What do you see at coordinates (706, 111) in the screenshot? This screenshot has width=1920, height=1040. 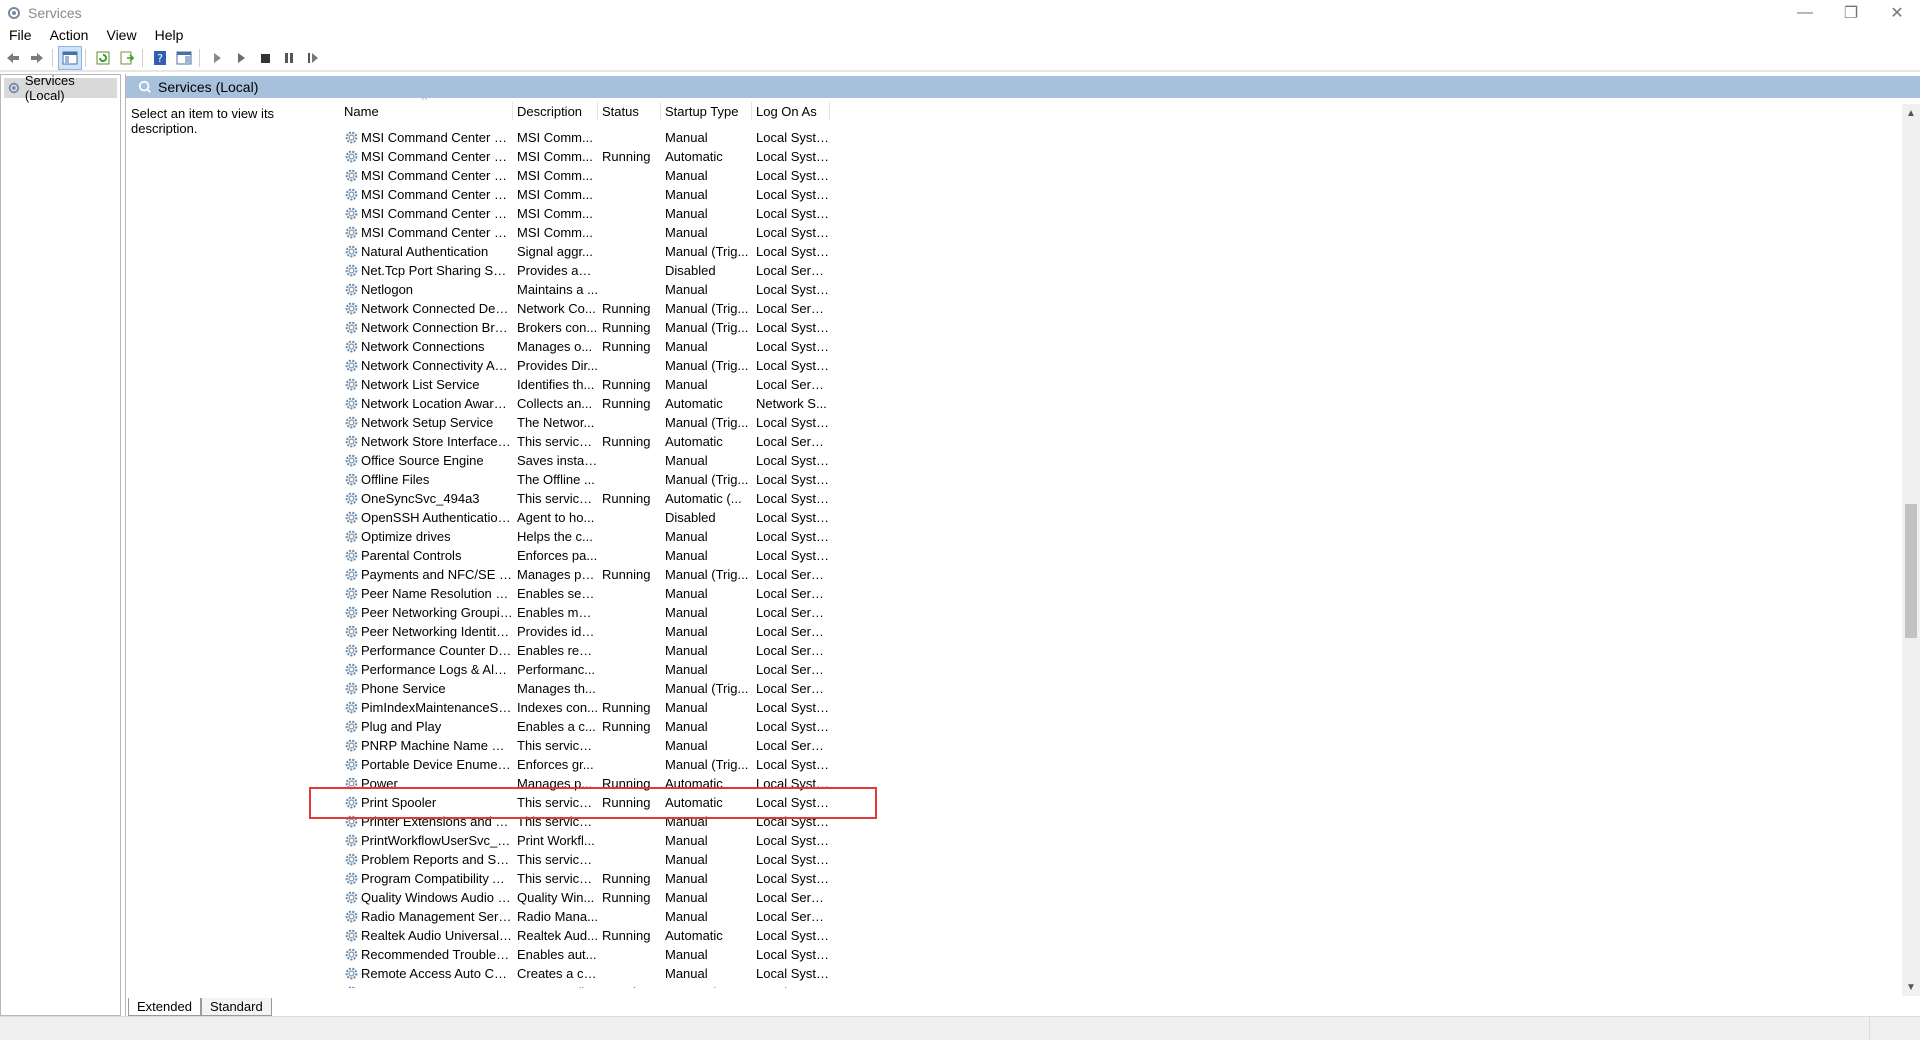 I see `column-header-startup-type: Startup Type` at bounding box center [706, 111].